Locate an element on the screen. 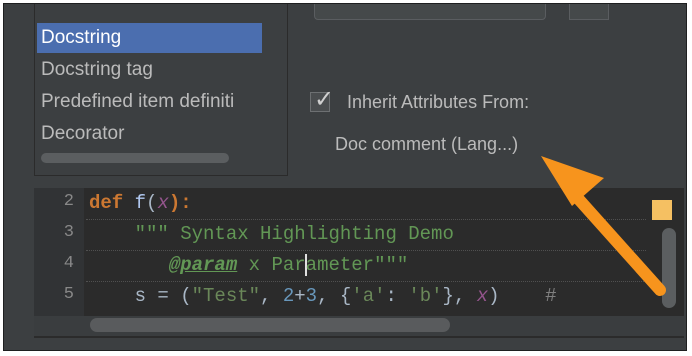 The image size is (692, 356). checkmark-icon: ✓ is located at coordinates (324, 99).